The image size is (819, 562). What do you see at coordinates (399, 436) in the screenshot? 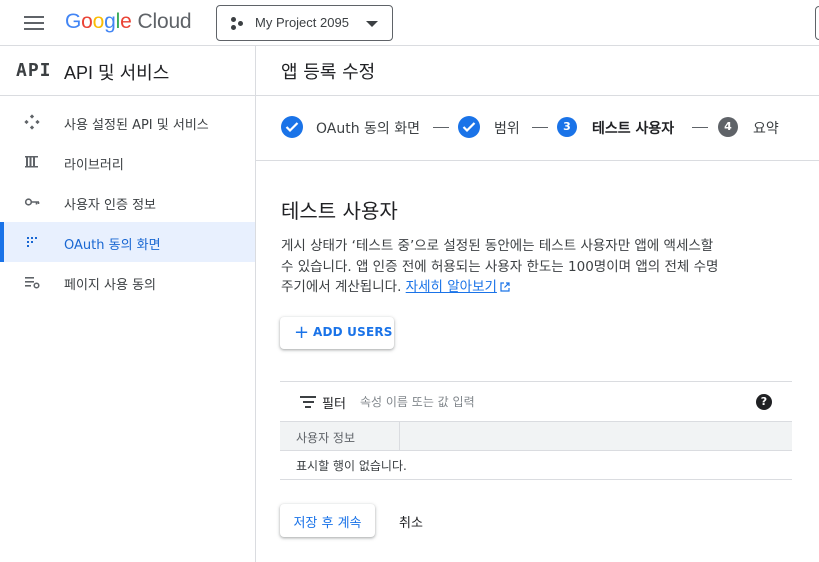
I see `column-divider` at bounding box center [399, 436].